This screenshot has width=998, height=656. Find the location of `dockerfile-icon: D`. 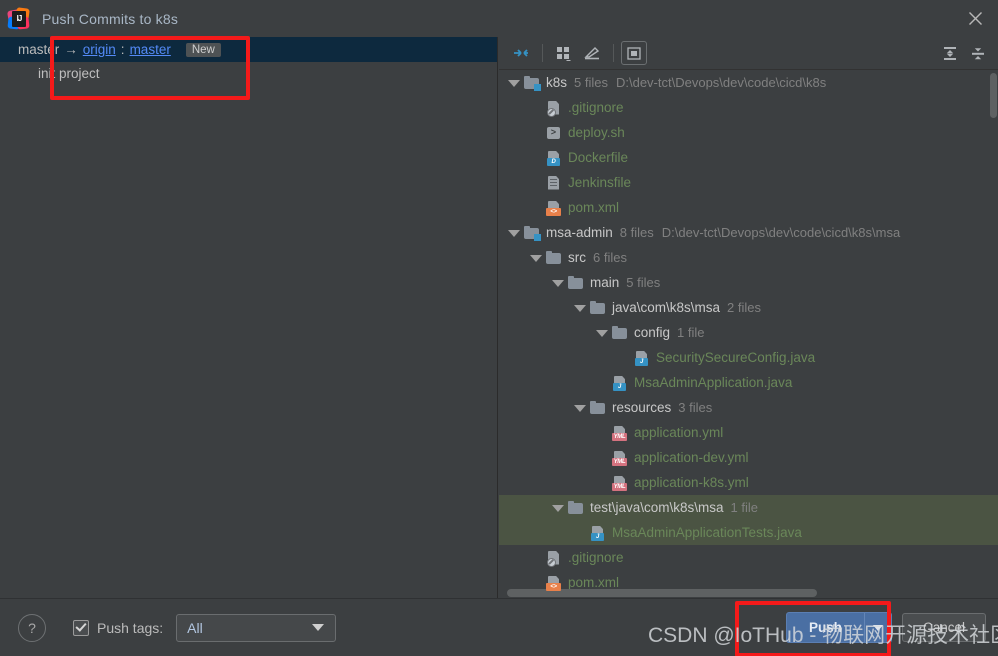

dockerfile-icon: D is located at coordinates (554, 158).